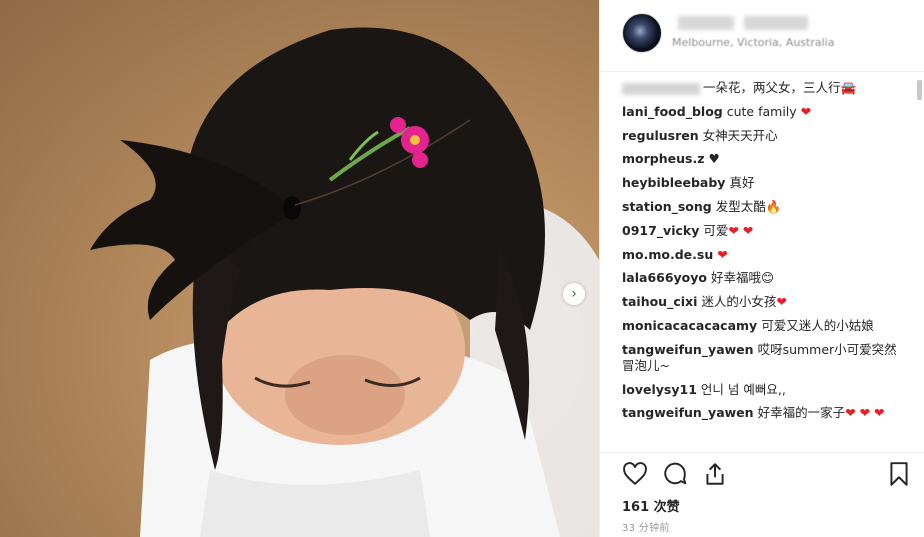 This screenshot has width=924, height=537. I want to click on comment-item: heybibleebaby 真好, so click(762, 183).